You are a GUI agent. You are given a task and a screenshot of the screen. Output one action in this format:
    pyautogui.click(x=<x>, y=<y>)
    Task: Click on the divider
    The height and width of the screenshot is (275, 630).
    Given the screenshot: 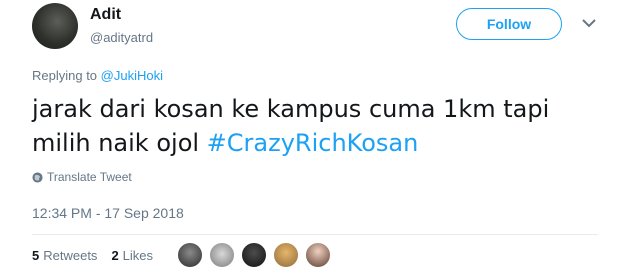 What is the action you would take?
    pyautogui.click(x=315, y=234)
    